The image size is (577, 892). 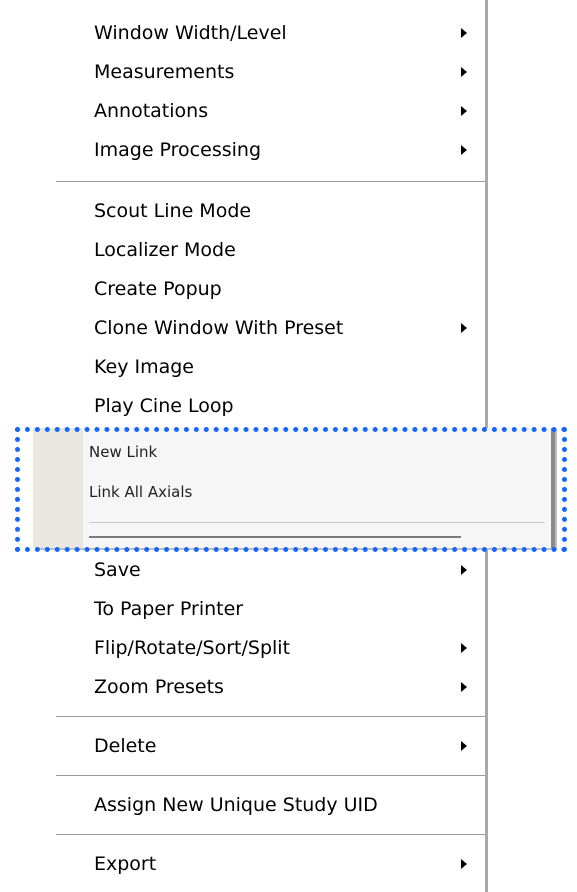 I want to click on menu-item-annotations: Annotations, so click(x=289, y=111).